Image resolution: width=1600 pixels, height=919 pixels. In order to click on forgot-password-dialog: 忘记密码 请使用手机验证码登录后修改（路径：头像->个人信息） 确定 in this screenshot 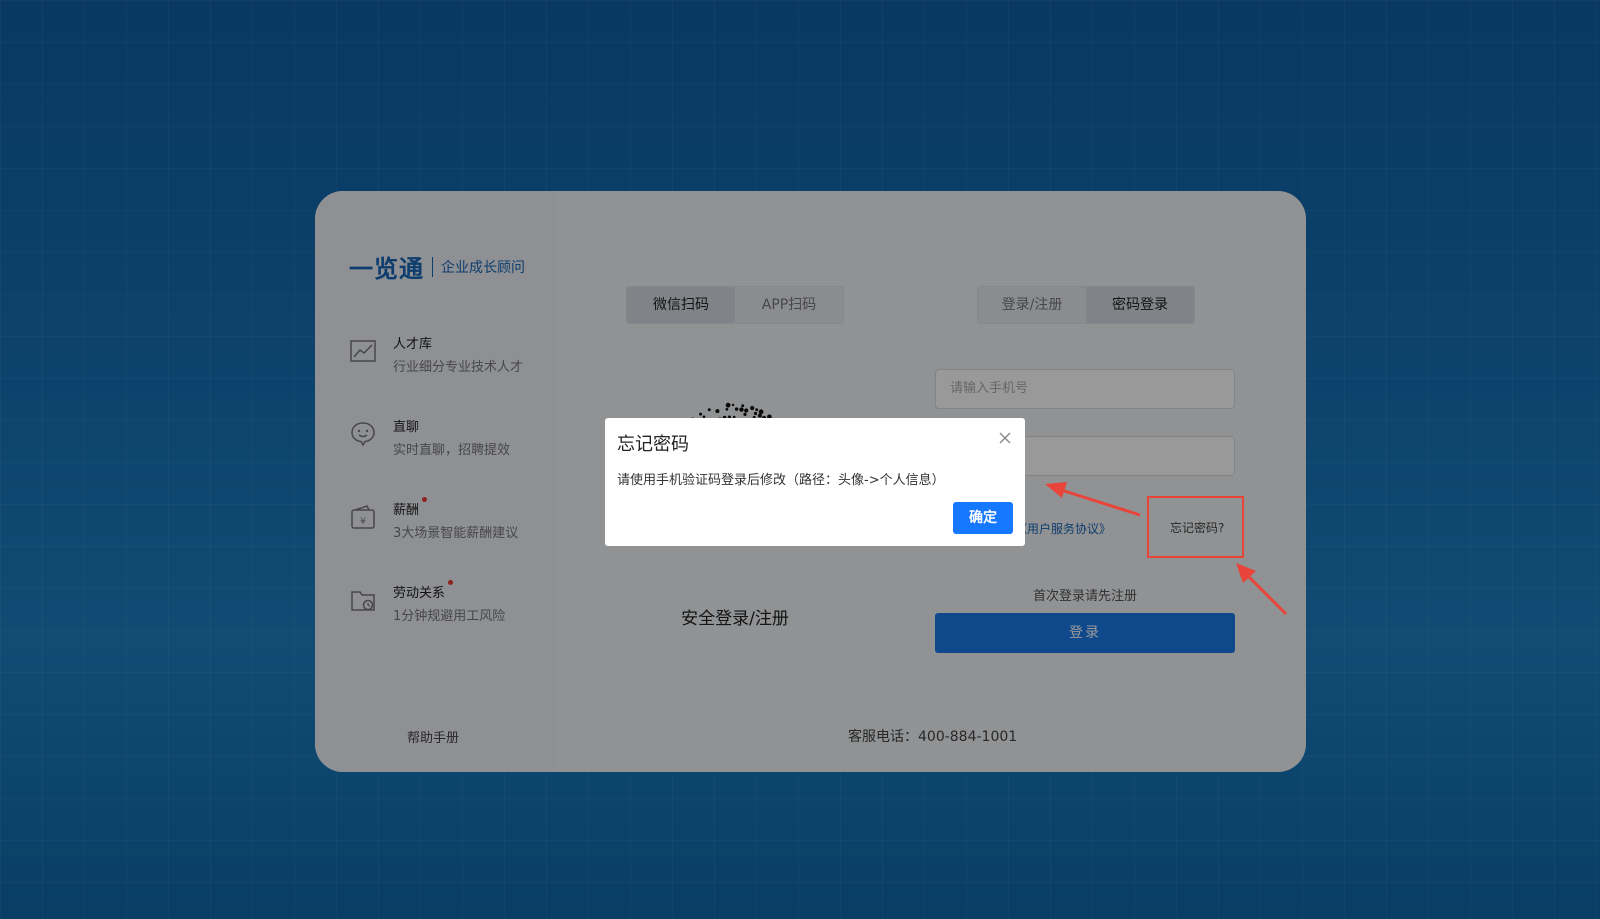, I will do `click(815, 482)`.